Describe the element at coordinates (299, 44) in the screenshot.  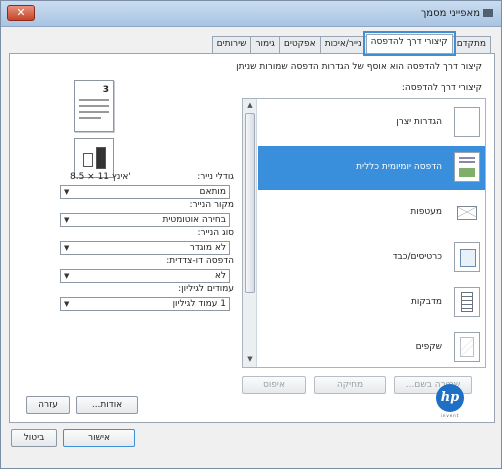
I see `tab-effects: אפקטים` at that location.